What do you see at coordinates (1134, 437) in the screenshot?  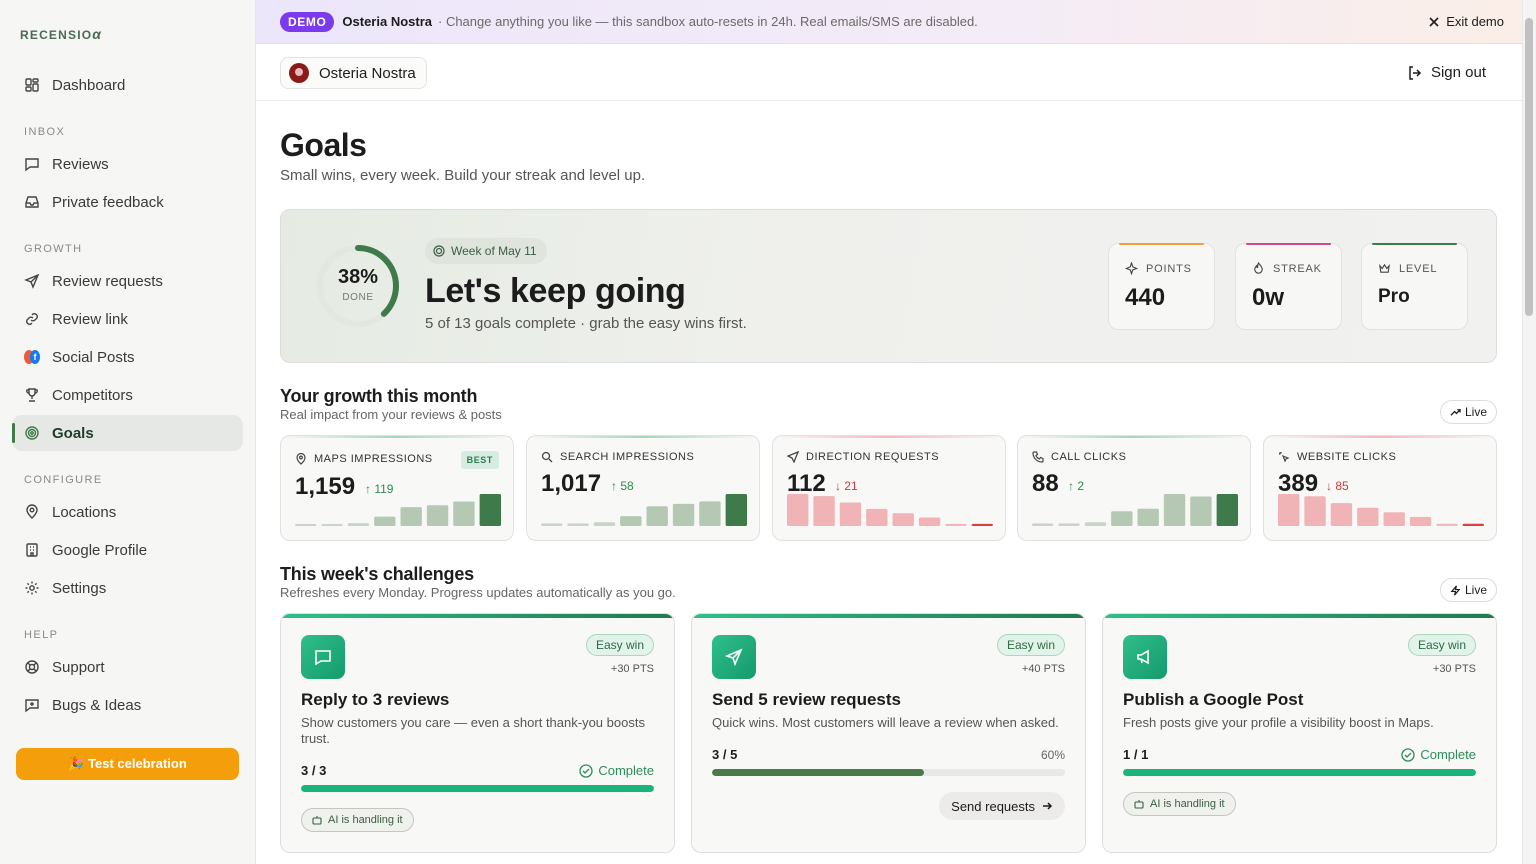 I see `metric-highlight` at bounding box center [1134, 437].